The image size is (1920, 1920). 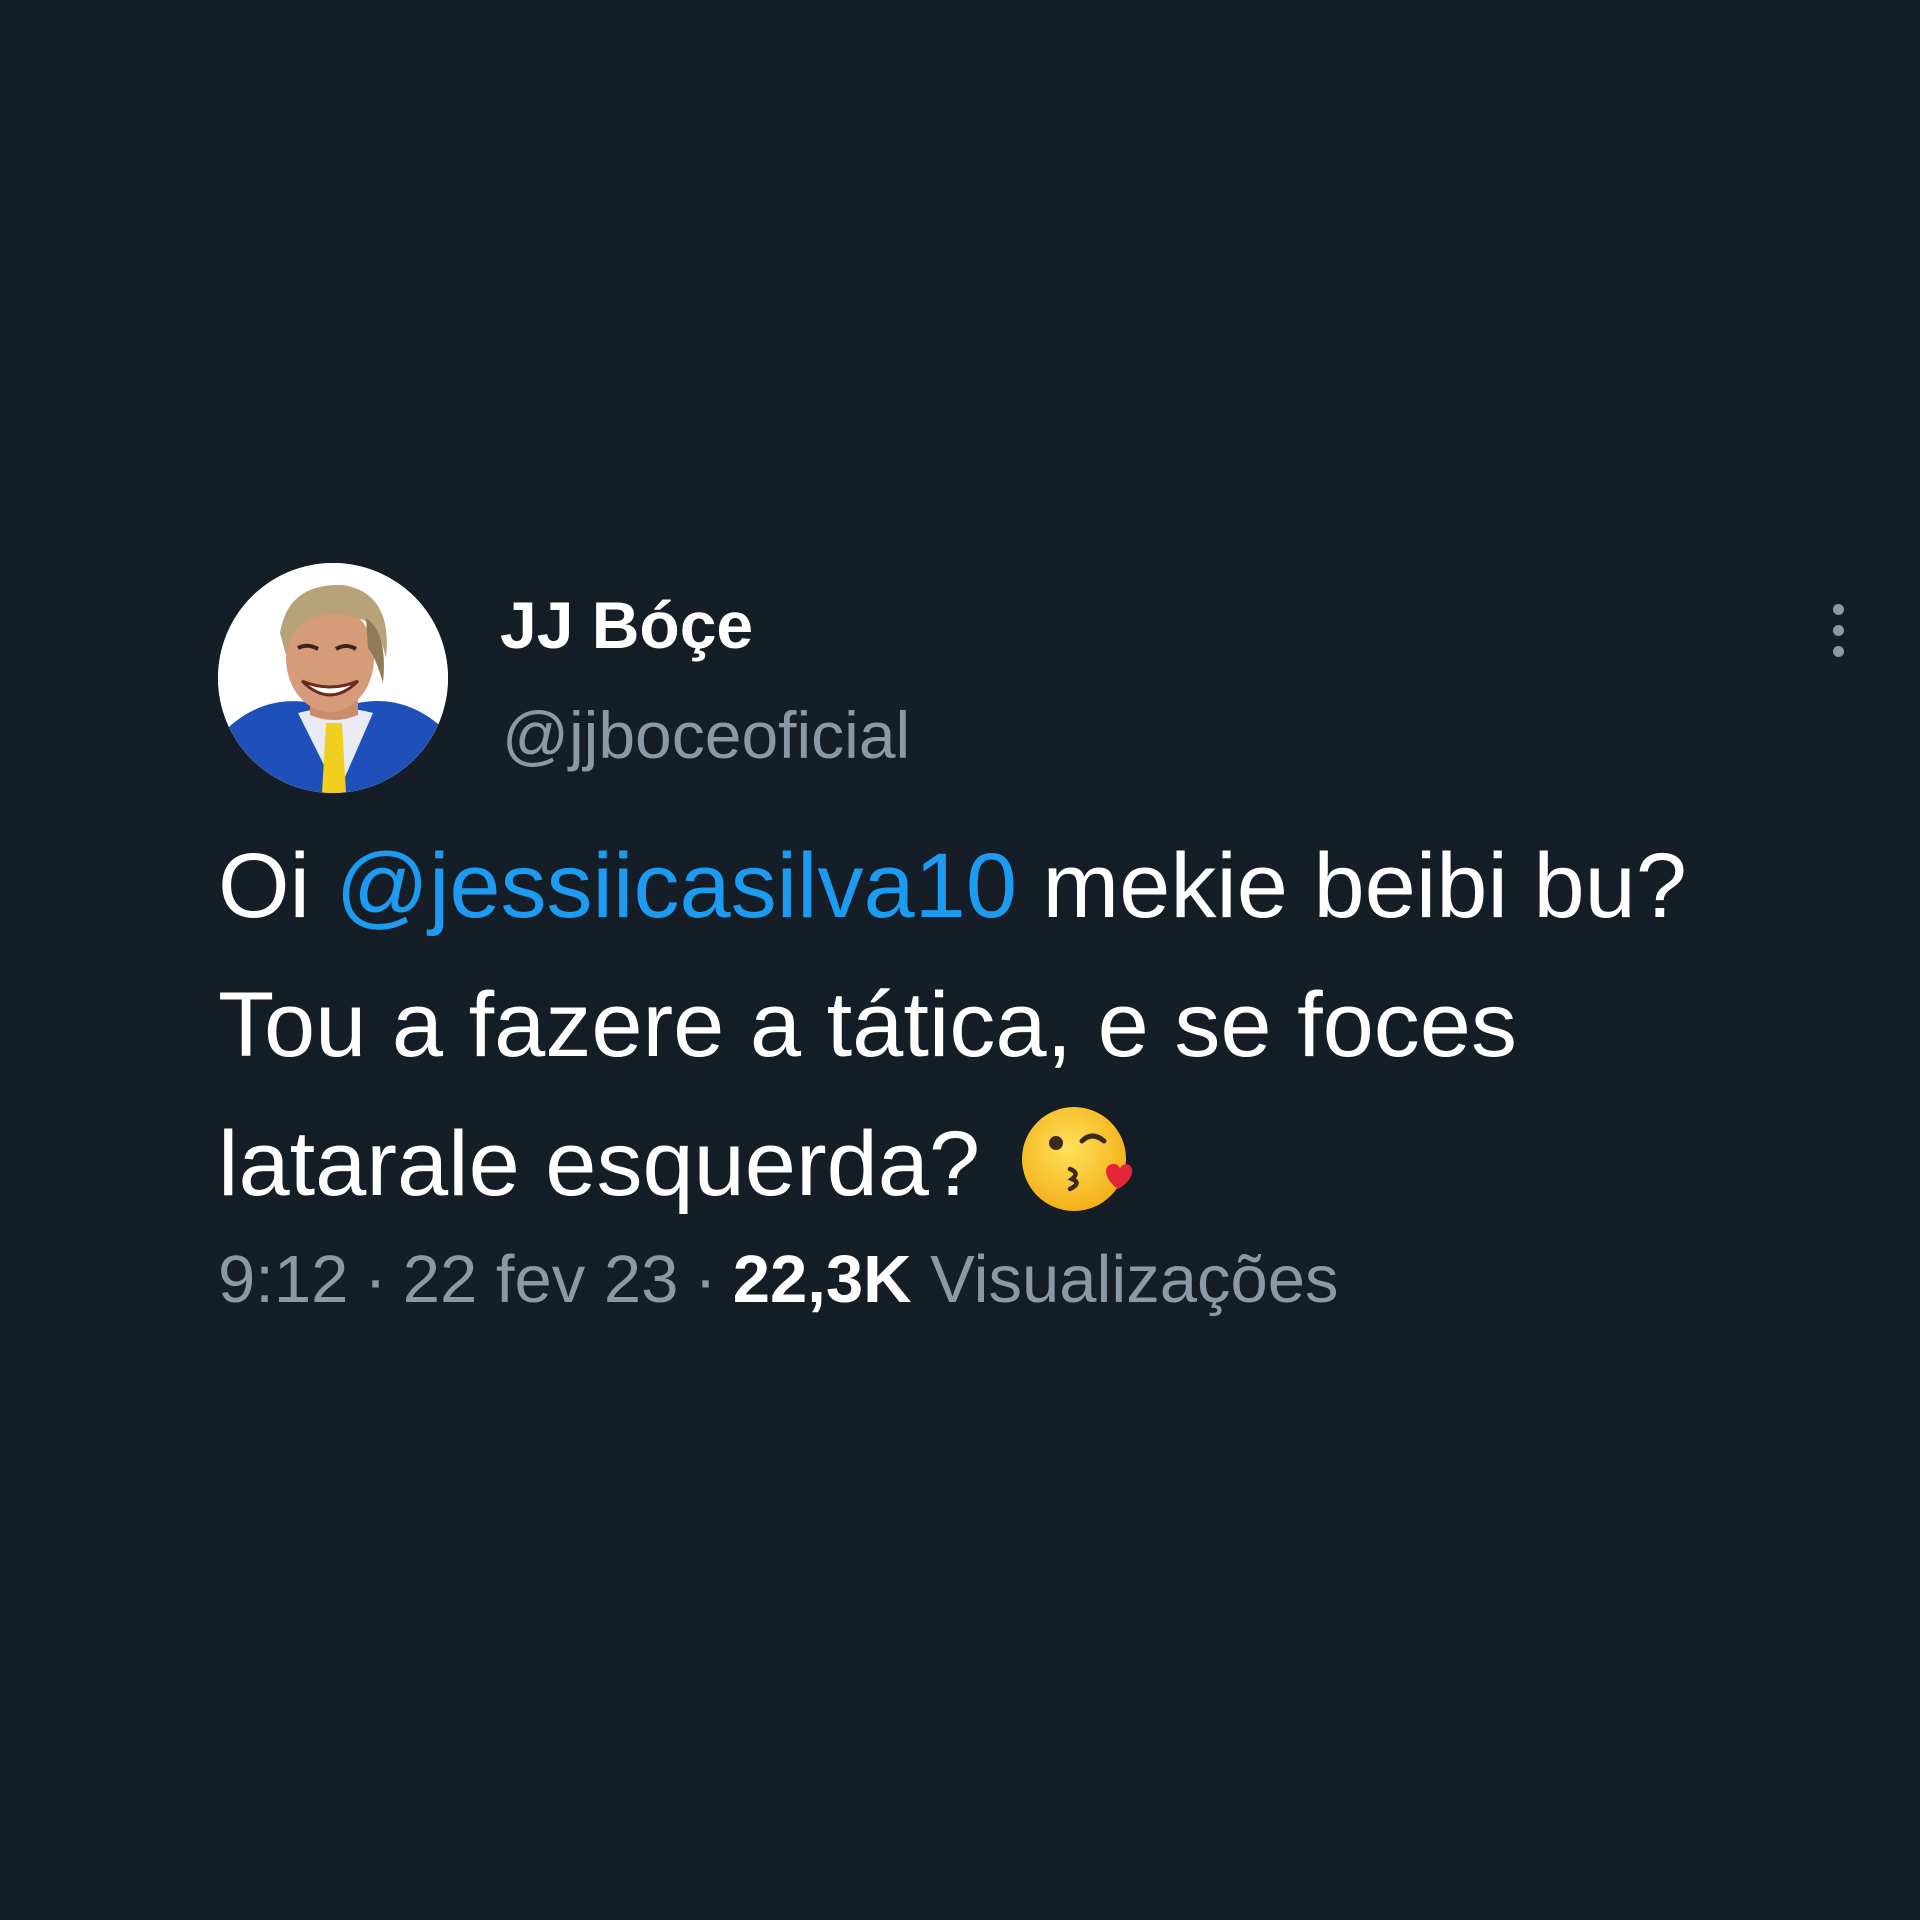 What do you see at coordinates (1078, 1159) in the screenshot?
I see `kissing-face-emoji-icon` at bounding box center [1078, 1159].